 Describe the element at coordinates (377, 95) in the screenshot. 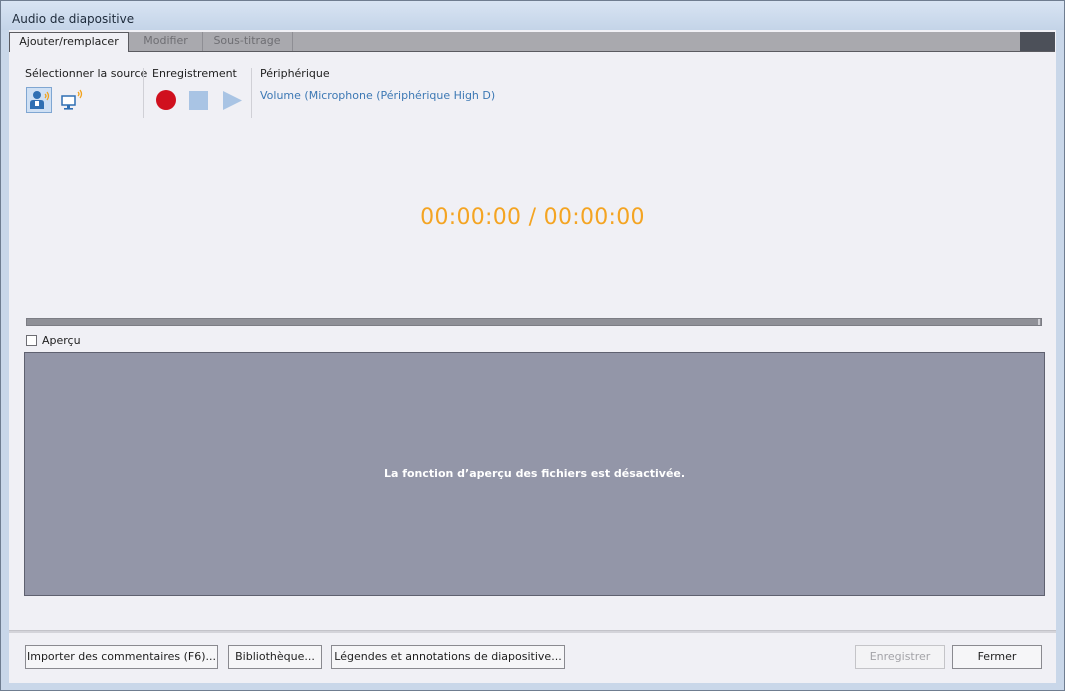

I see `device-selector-link: Volume (Microphone (Périphérique High D)` at that location.